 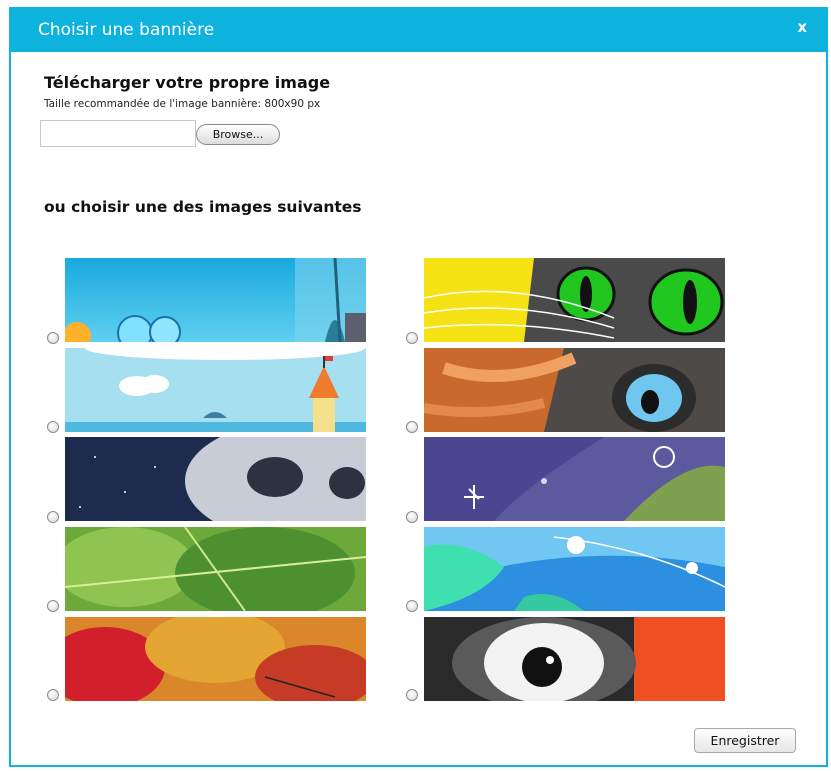 What do you see at coordinates (418, 30) in the screenshot?
I see `dialog-titlebar: Choisir une bannière x` at bounding box center [418, 30].